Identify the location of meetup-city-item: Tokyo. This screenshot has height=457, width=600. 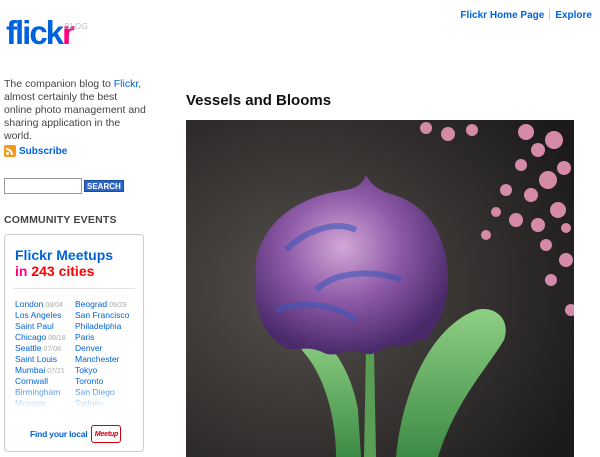
(105, 370).